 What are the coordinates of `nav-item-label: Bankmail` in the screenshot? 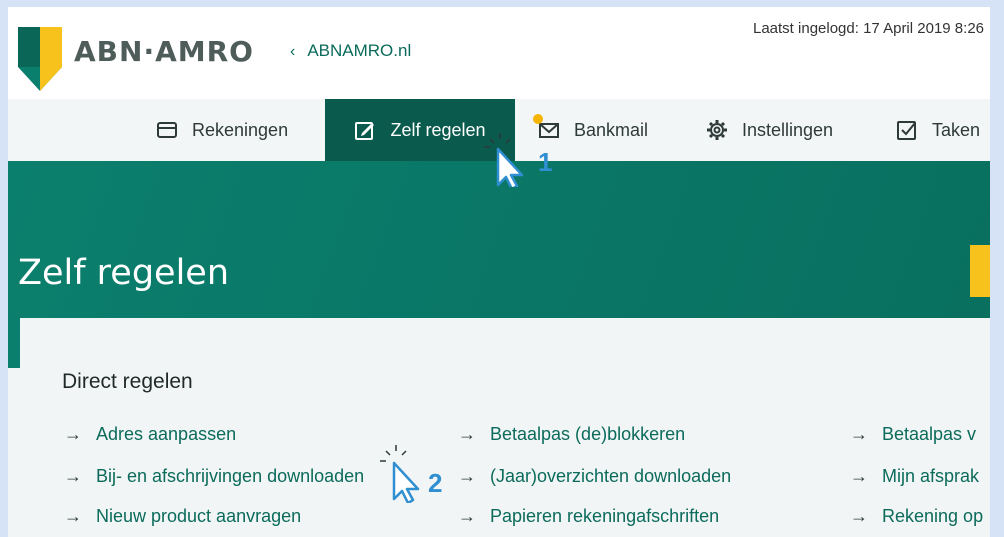 It's located at (611, 129).